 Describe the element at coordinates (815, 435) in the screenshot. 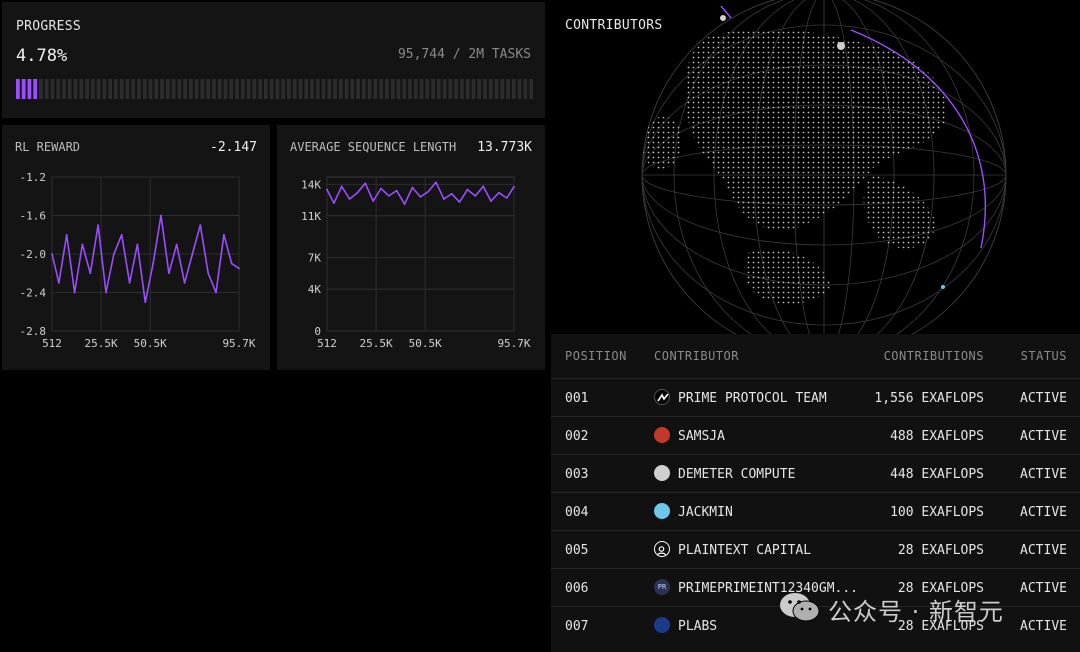

I see `table-row: 002 SAMSJA 488 EXAFLOPS ACTIVE` at that location.